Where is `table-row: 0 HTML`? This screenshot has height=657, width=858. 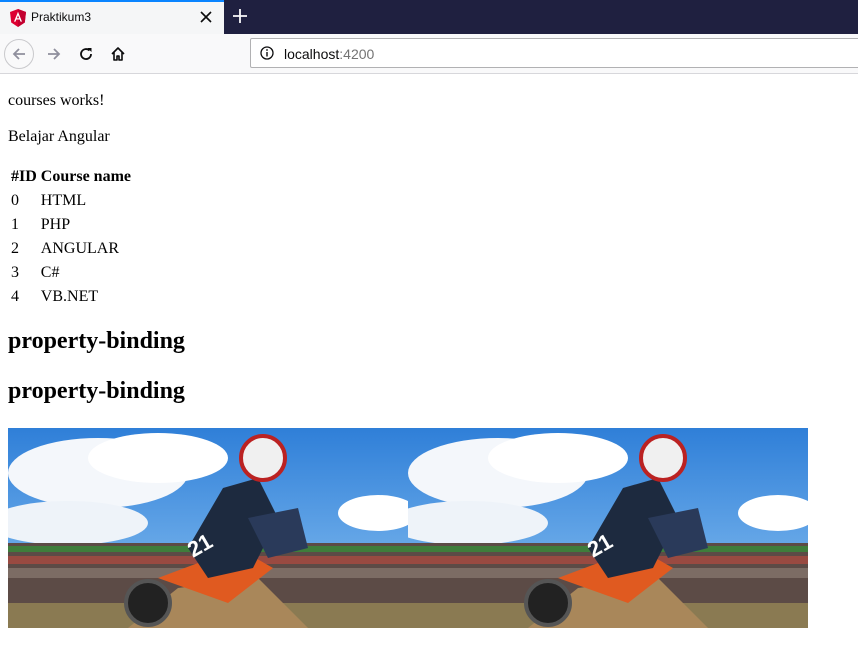 table-row: 0 HTML is located at coordinates (71, 201).